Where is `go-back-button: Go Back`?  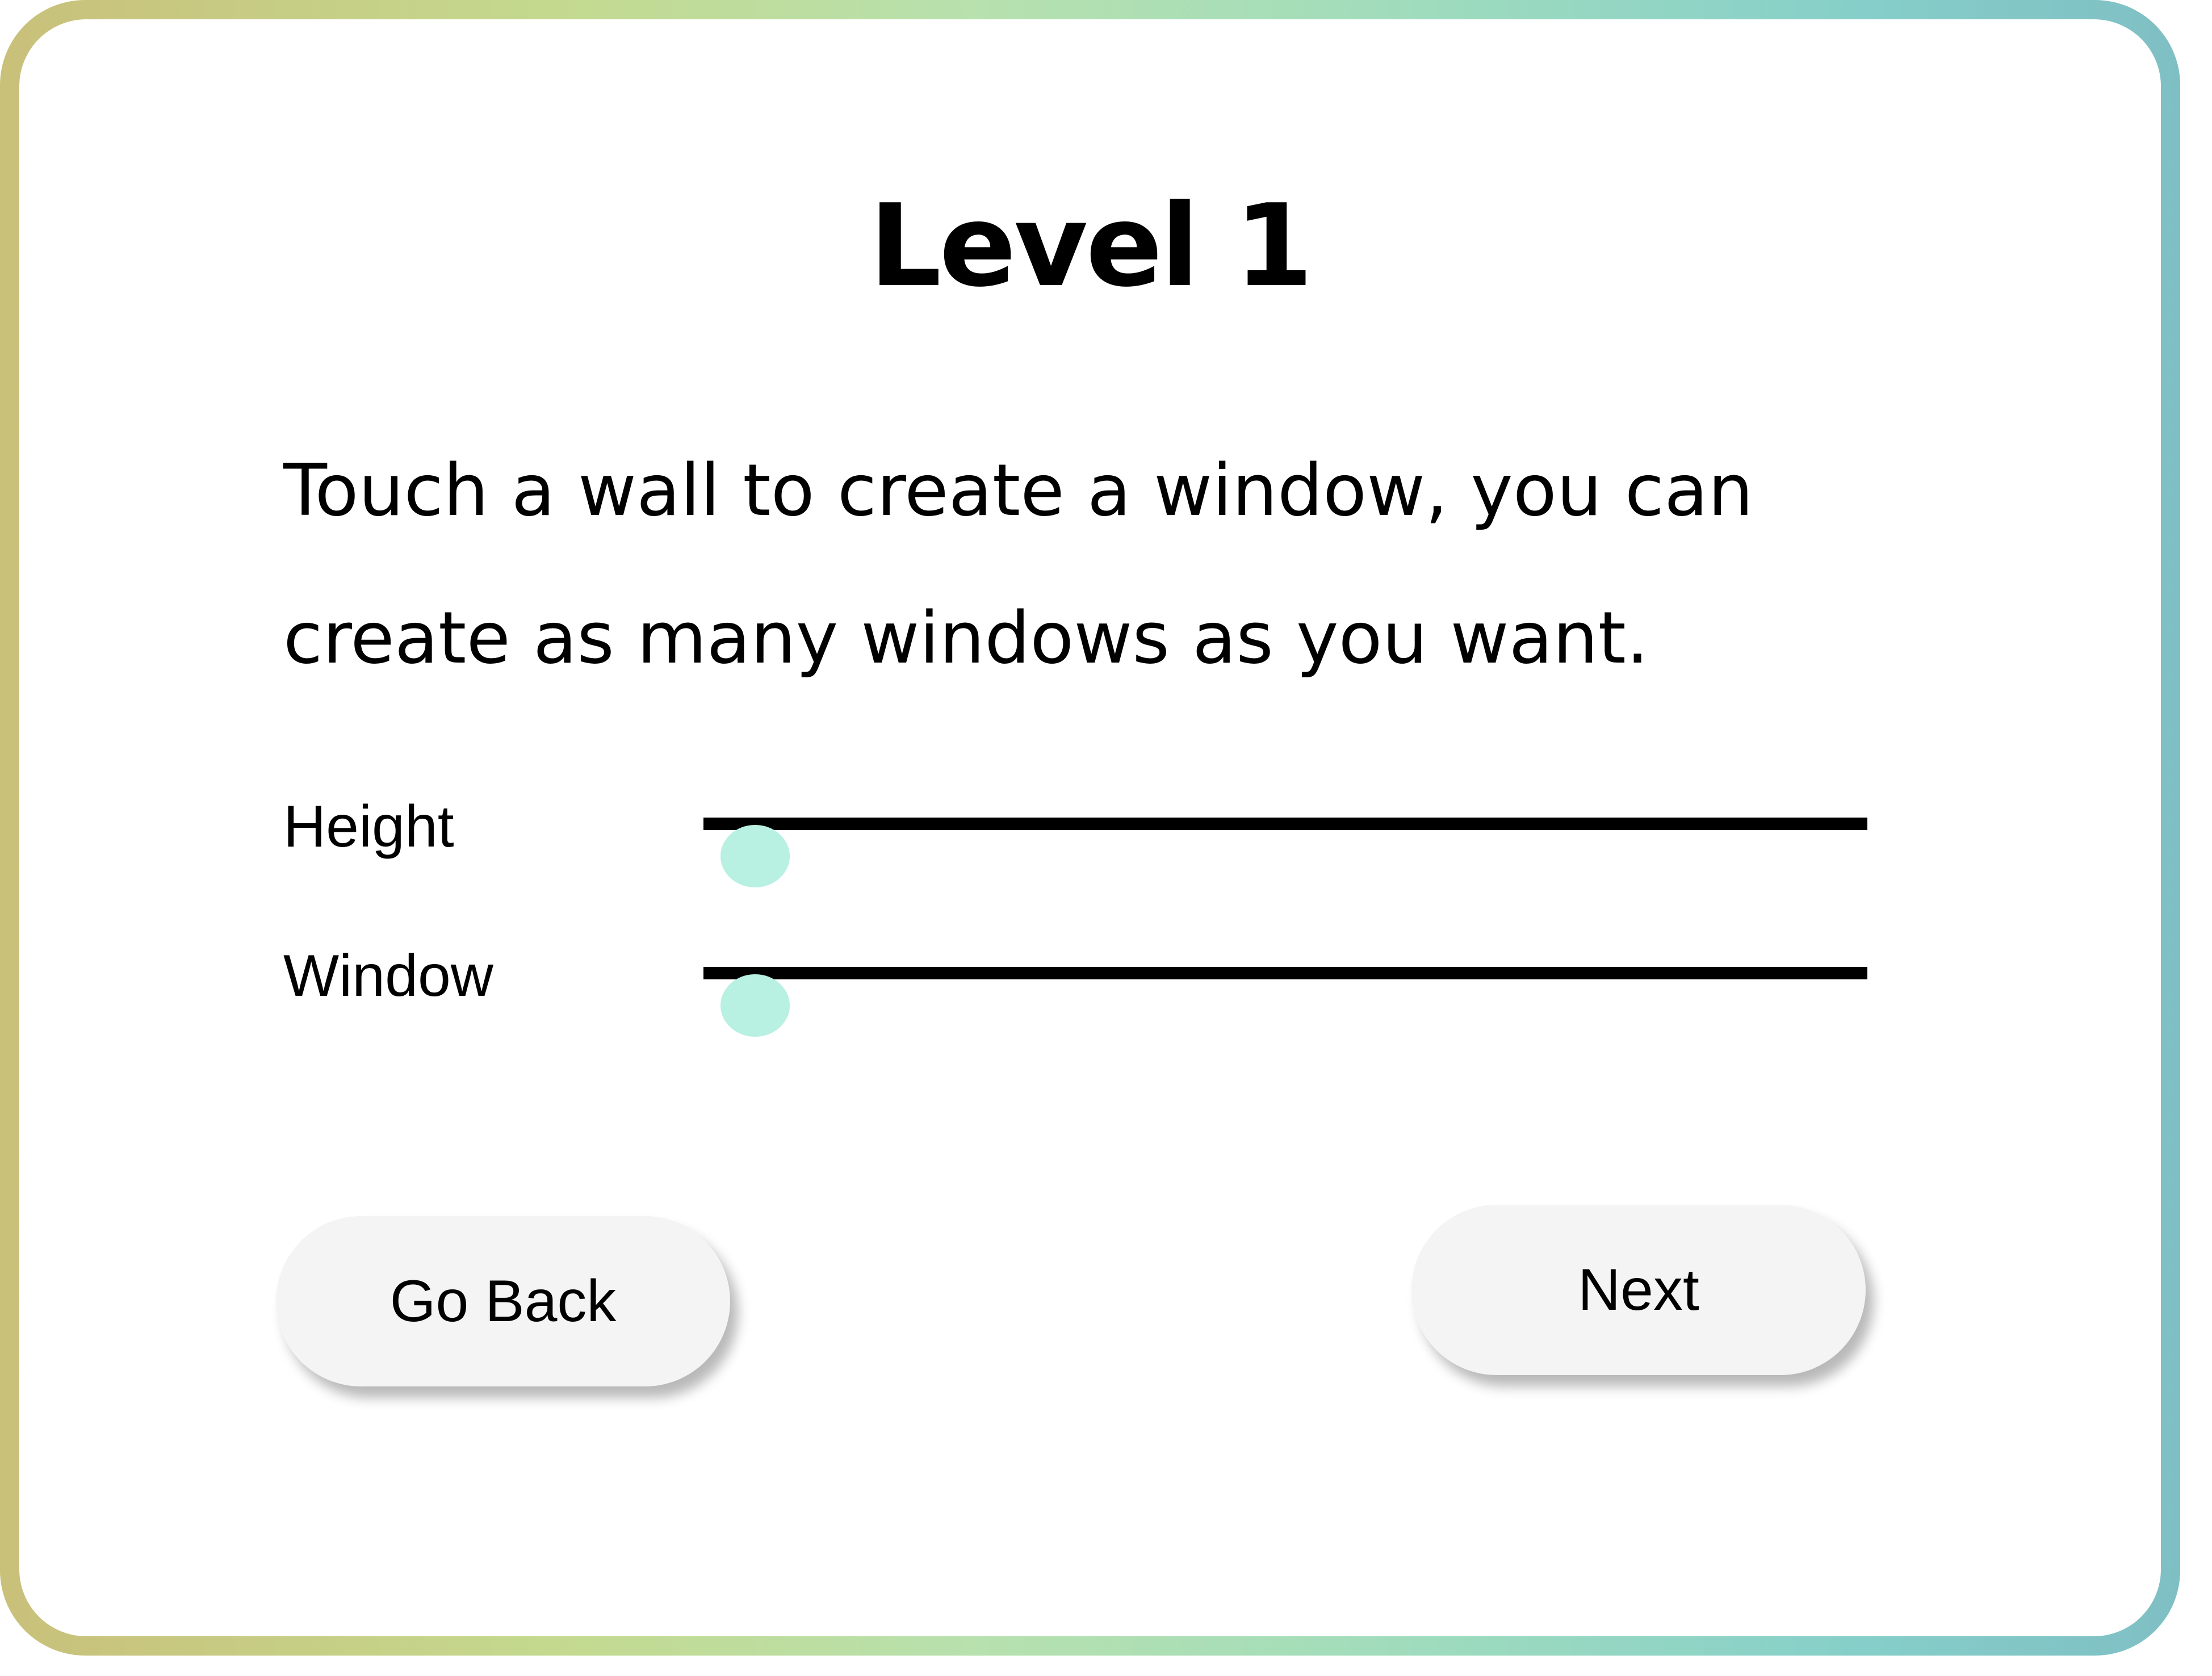 go-back-button: Go Back is located at coordinates (503, 1301).